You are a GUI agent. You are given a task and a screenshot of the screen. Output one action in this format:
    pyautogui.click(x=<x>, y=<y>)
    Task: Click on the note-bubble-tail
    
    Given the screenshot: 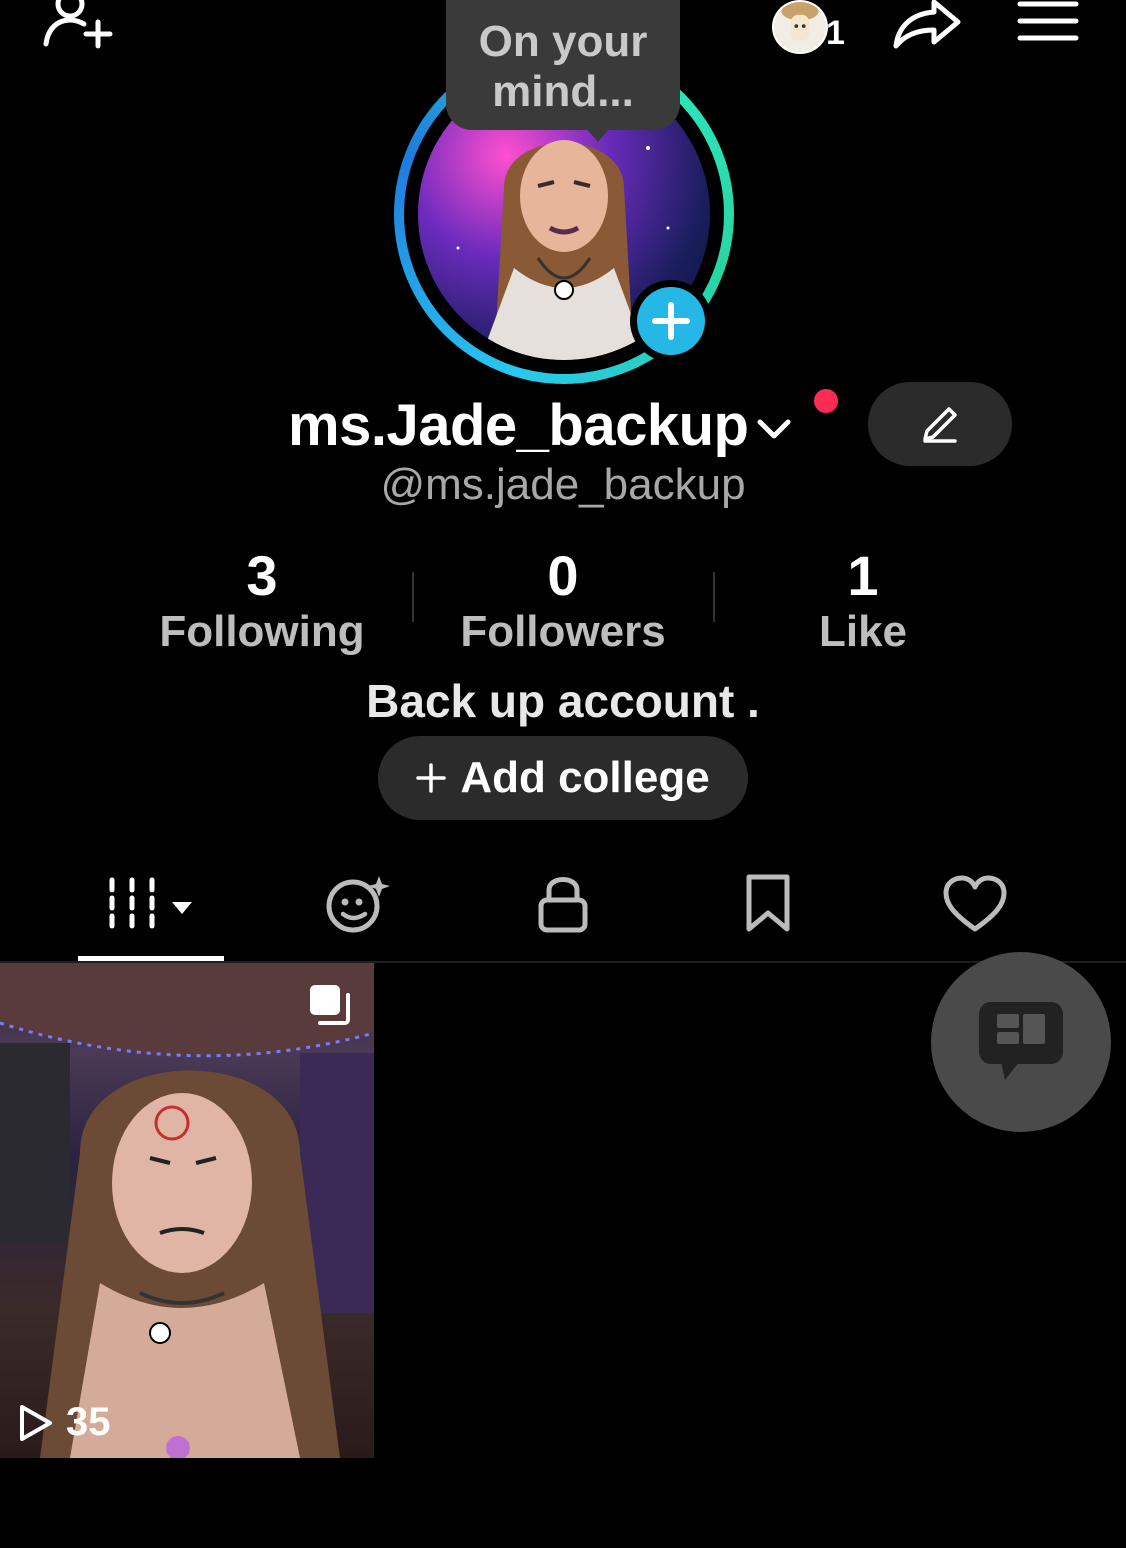 What is the action you would take?
    pyautogui.click(x=598, y=135)
    